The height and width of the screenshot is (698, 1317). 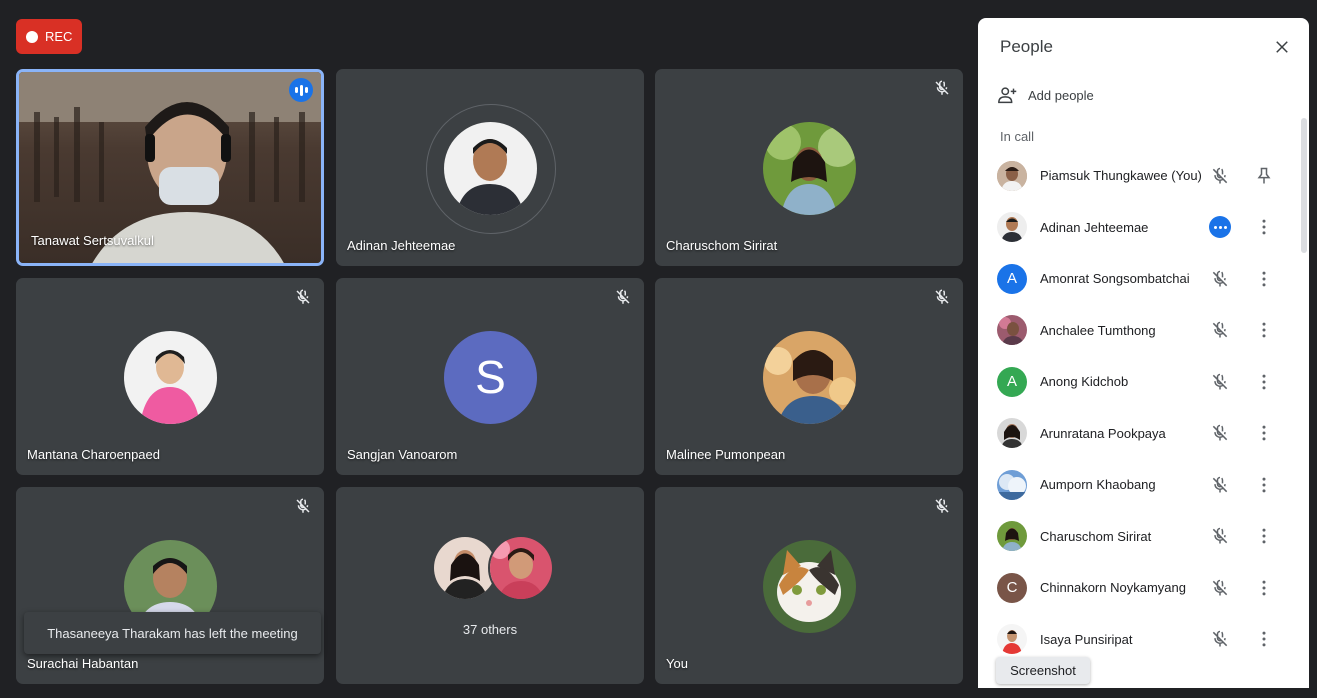 What do you see at coordinates (1026, 46) in the screenshot?
I see `panel-title: People` at bounding box center [1026, 46].